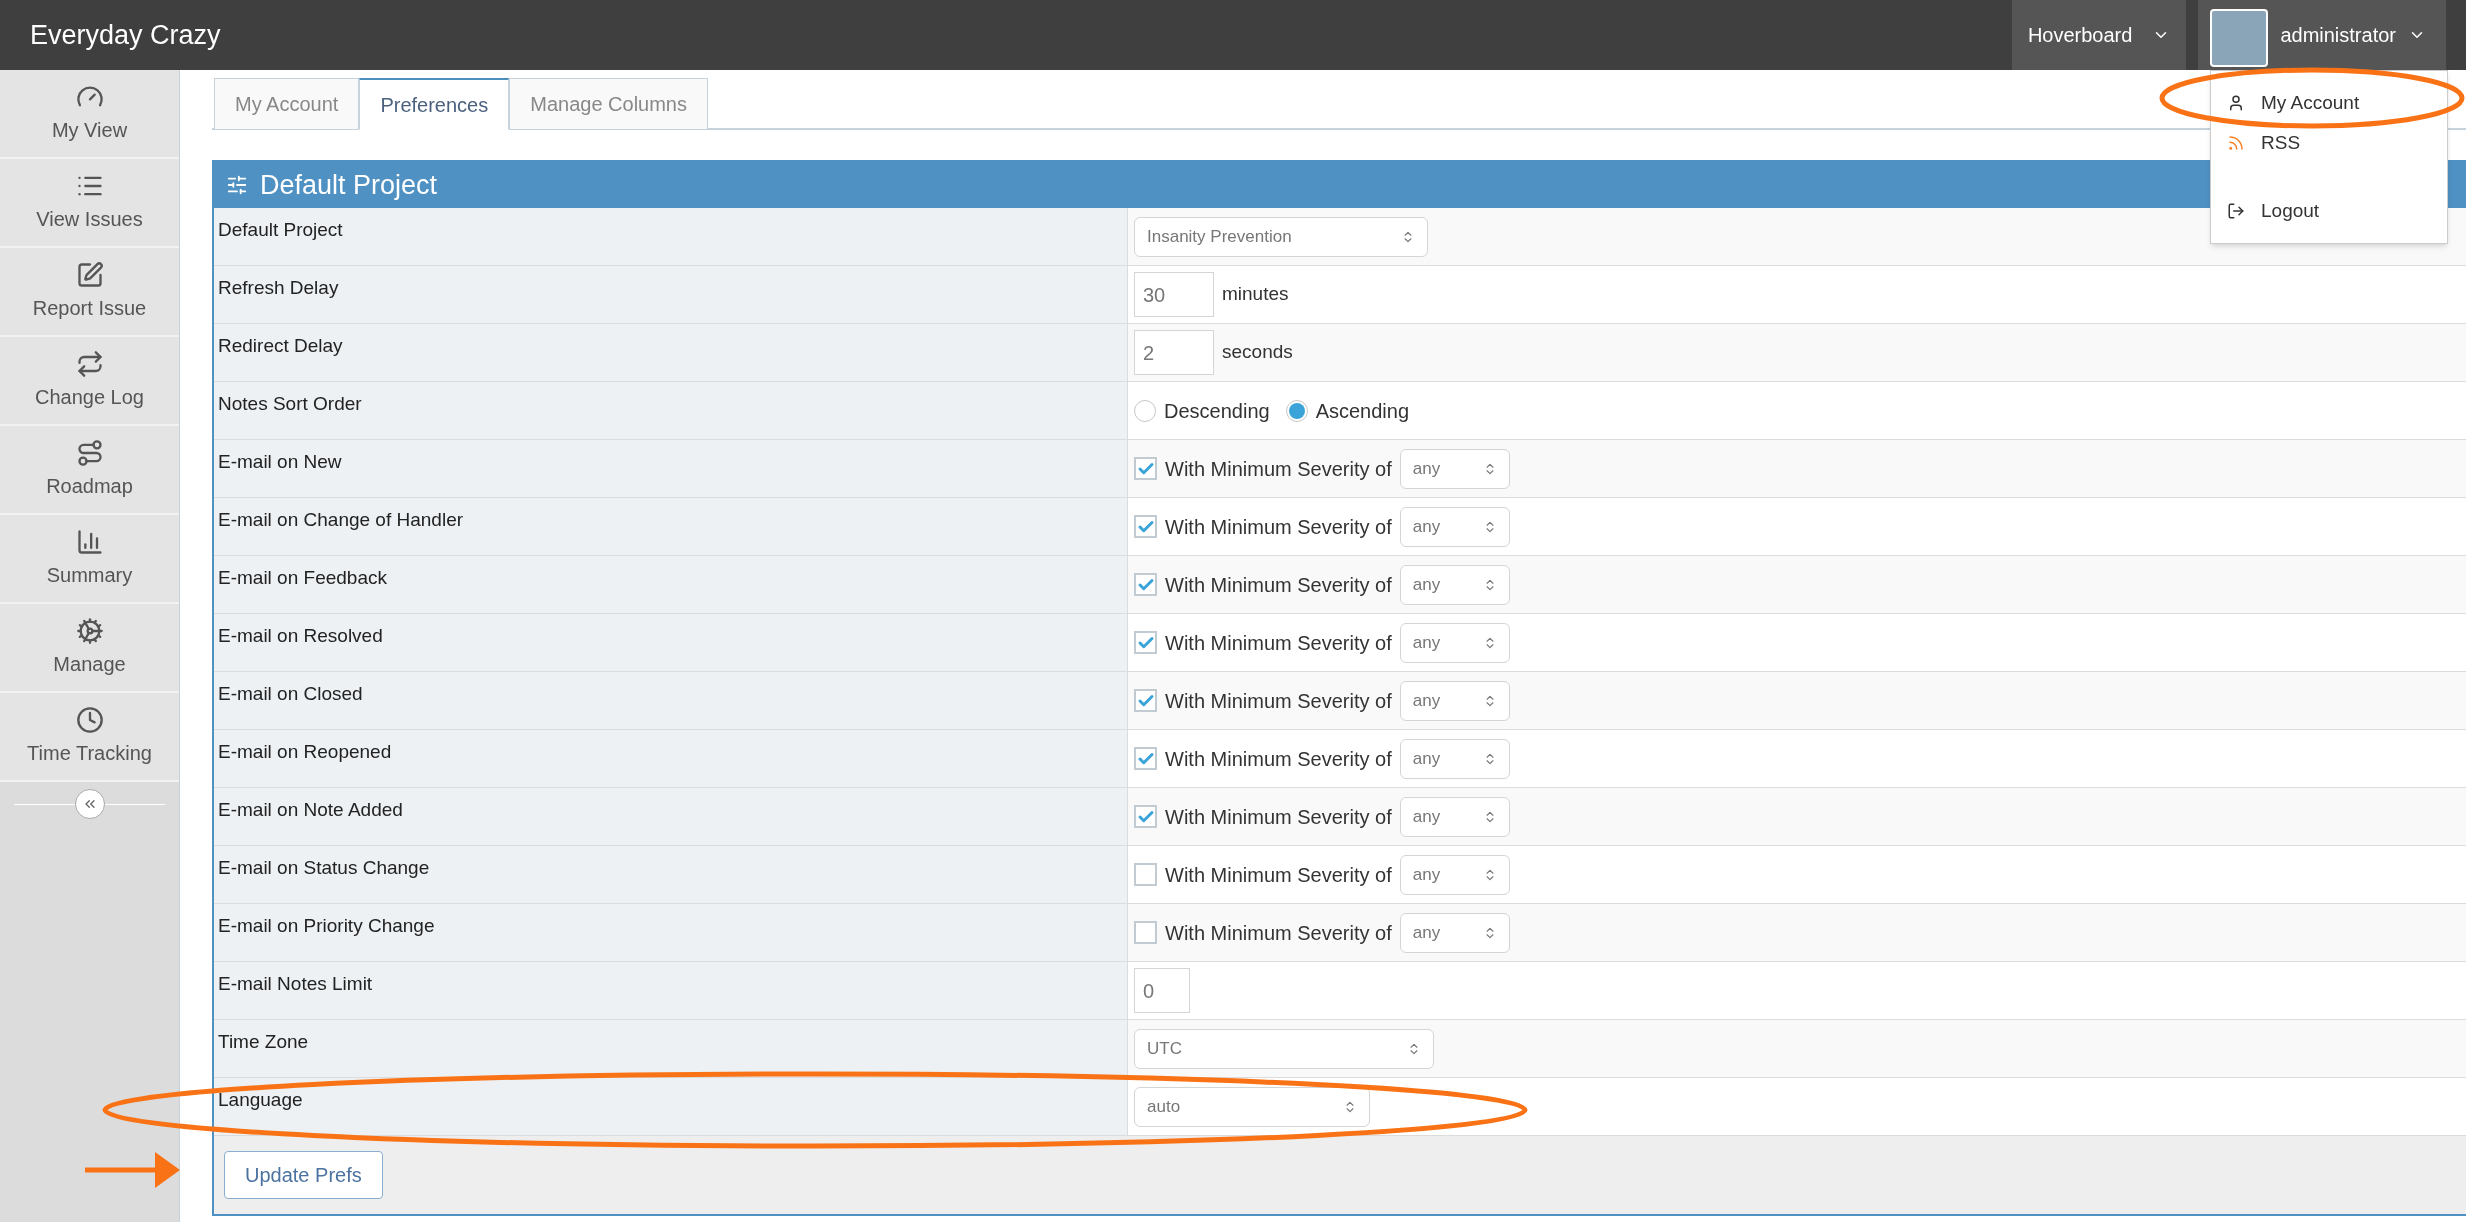  What do you see at coordinates (1362, 411) in the screenshot?
I see `radio-label: Ascending` at bounding box center [1362, 411].